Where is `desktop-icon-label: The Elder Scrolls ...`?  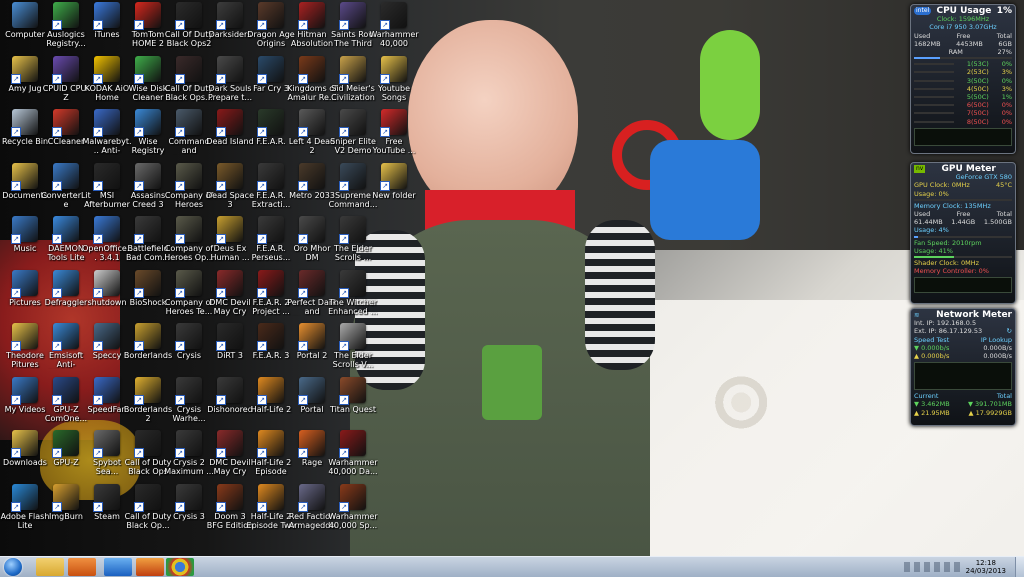
desktop-icon-label: The Elder Scrolls ... is located at coordinates (353, 253).